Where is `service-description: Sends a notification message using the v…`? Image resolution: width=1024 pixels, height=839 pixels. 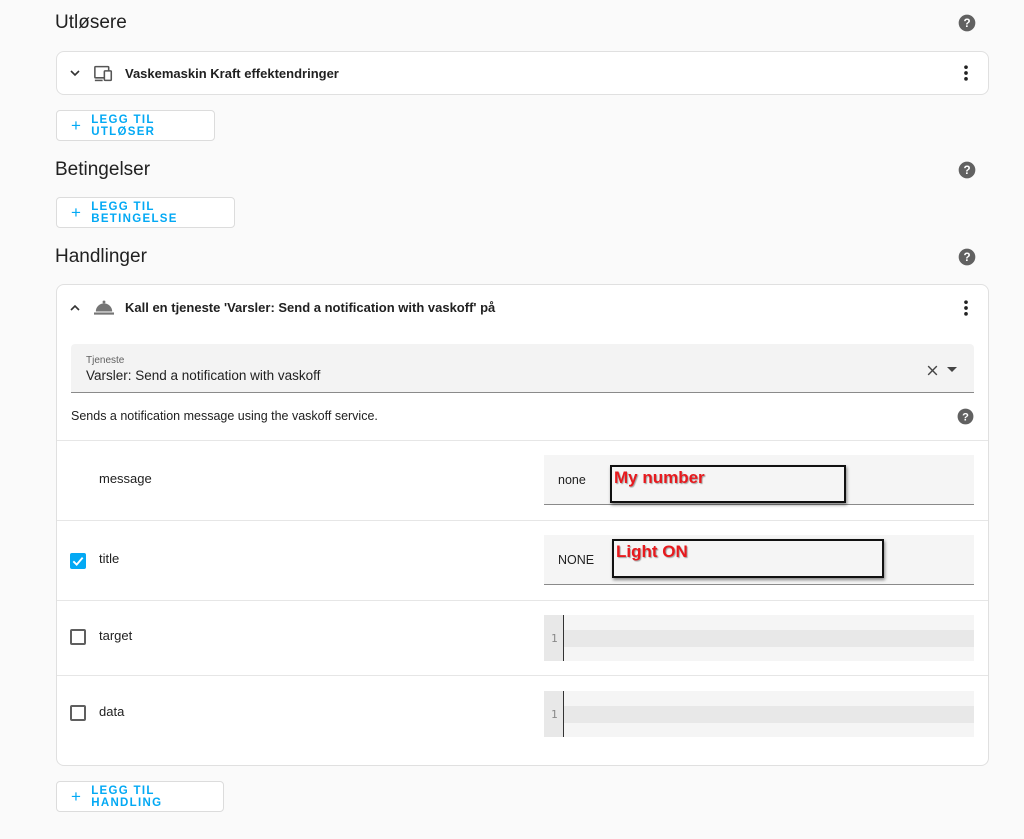 service-description: Sends a notification message using the v… is located at coordinates (224, 416).